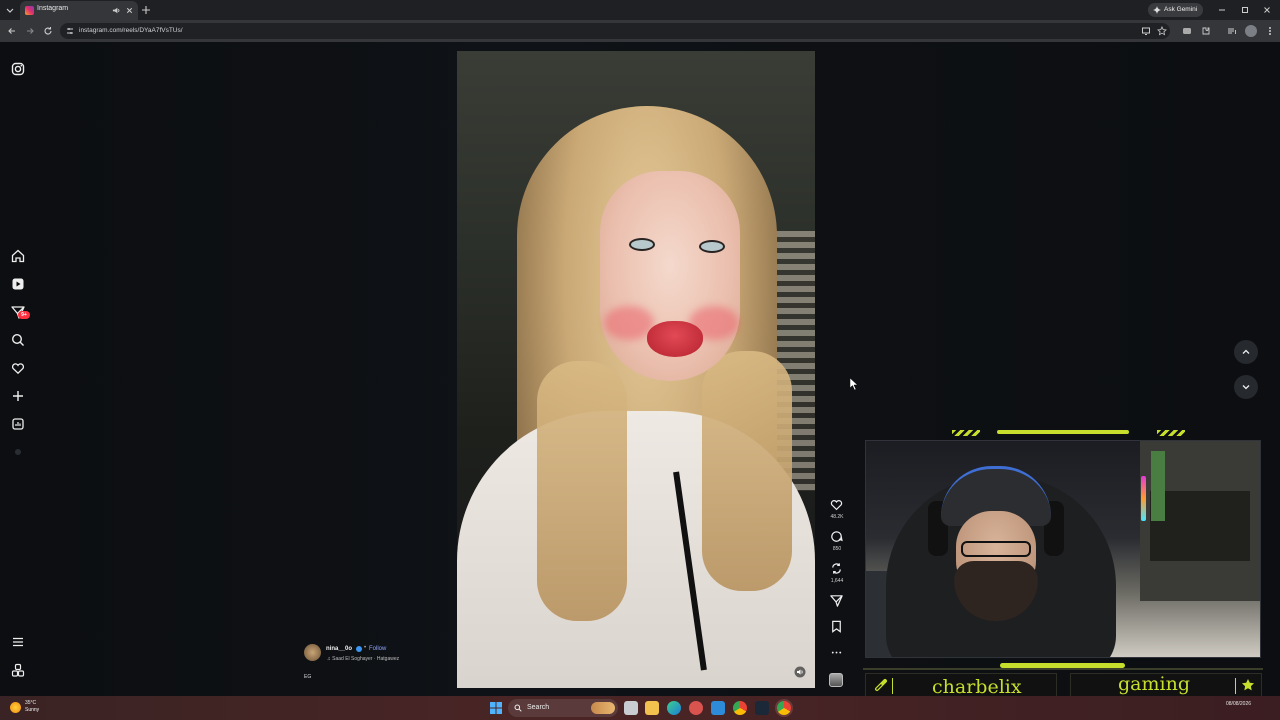 The image size is (1280, 720). What do you see at coordinates (18, 284) in the screenshot?
I see `reels-icon` at bounding box center [18, 284].